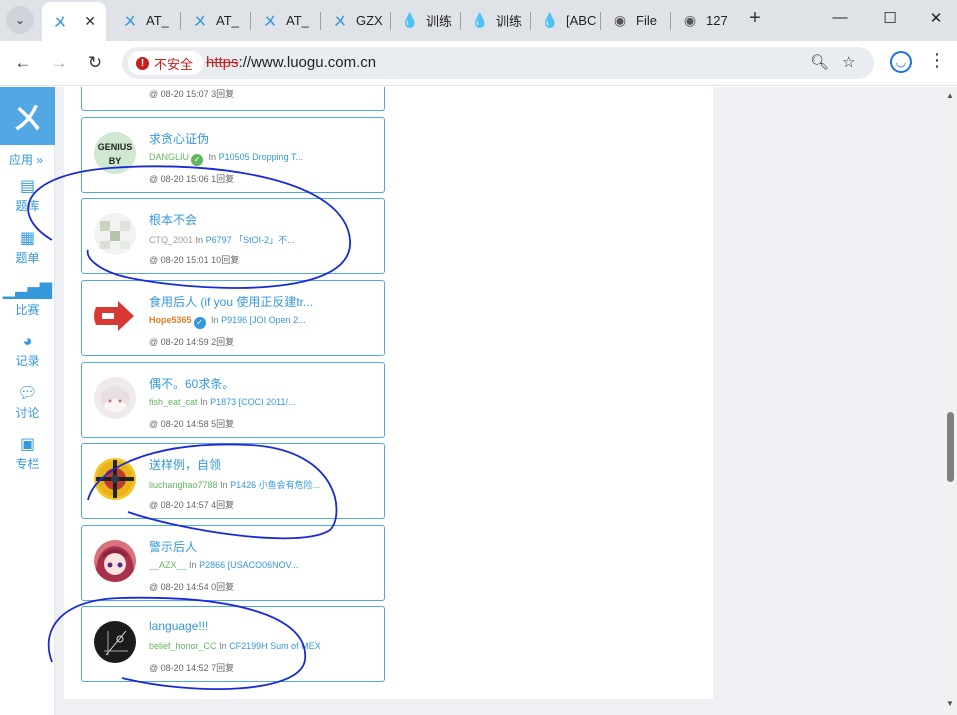 This screenshot has height=715, width=957. I want to click on post-card-partial: @ 08-20 15:07 3回复, so click(233, 99).